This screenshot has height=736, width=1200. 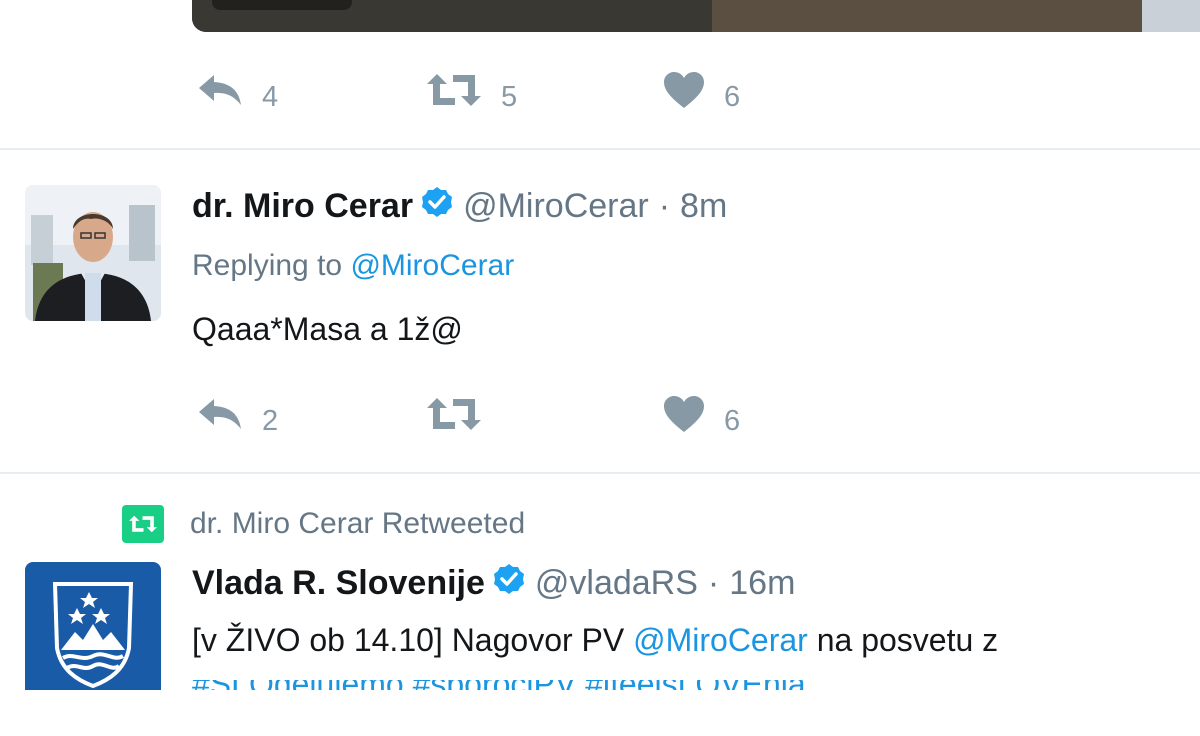 I want to click on retweeted-by-label: dr. Miro Cerar Retweeted, so click(x=357, y=524).